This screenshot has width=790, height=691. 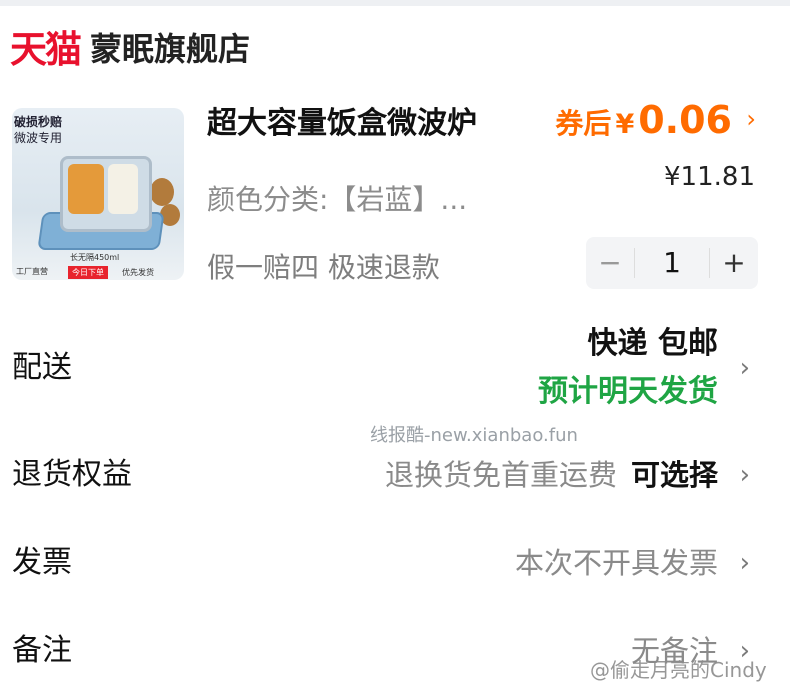 What do you see at coordinates (583, 123) in the screenshot?
I see `coupon-label: 券后` at bounding box center [583, 123].